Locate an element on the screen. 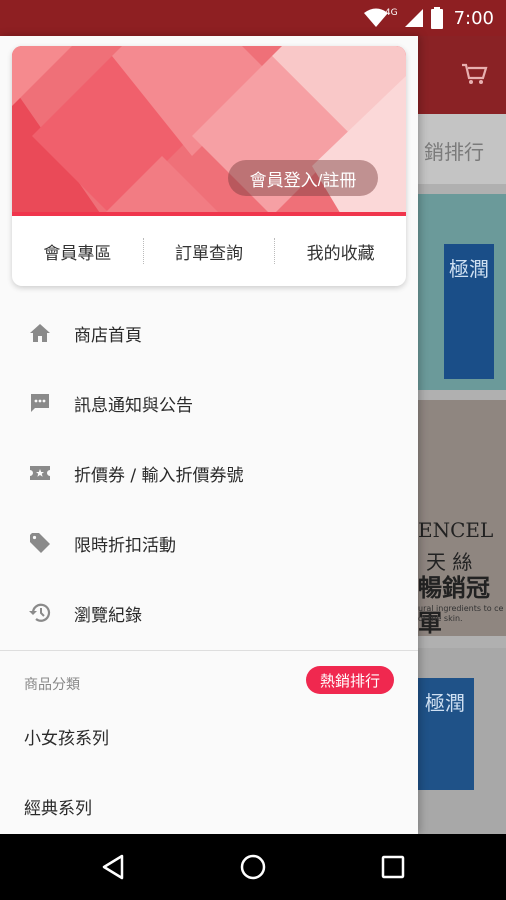 This screenshot has height=900, width=506. signal-icon is located at coordinates (414, 18).